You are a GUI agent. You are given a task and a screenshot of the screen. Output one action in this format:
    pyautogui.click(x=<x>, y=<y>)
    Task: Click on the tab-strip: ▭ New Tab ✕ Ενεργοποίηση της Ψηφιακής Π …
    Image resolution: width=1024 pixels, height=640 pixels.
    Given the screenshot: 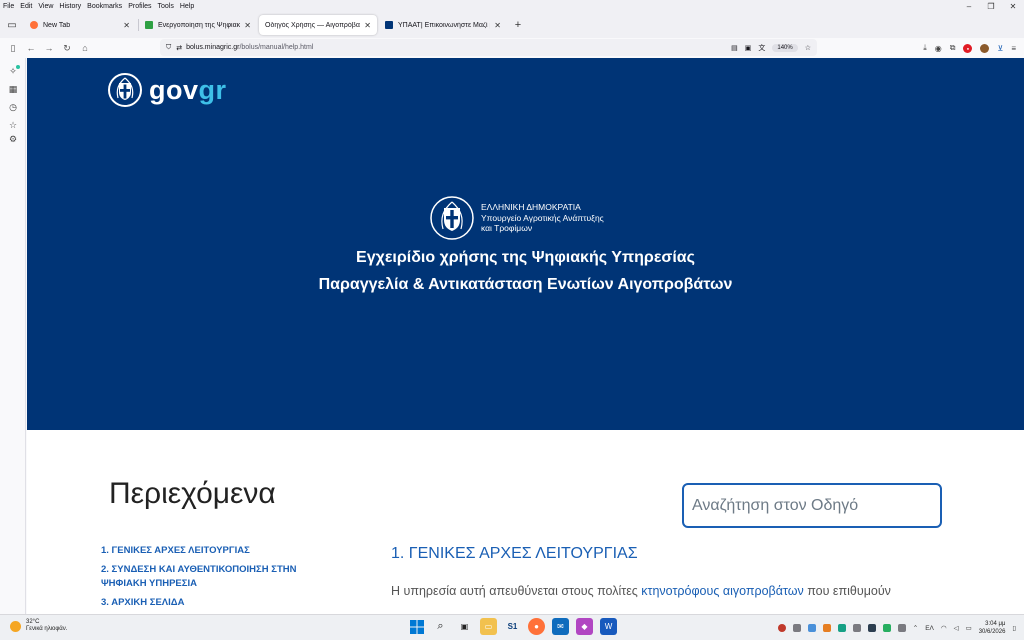 What is the action you would take?
    pyautogui.click(x=512, y=25)
    